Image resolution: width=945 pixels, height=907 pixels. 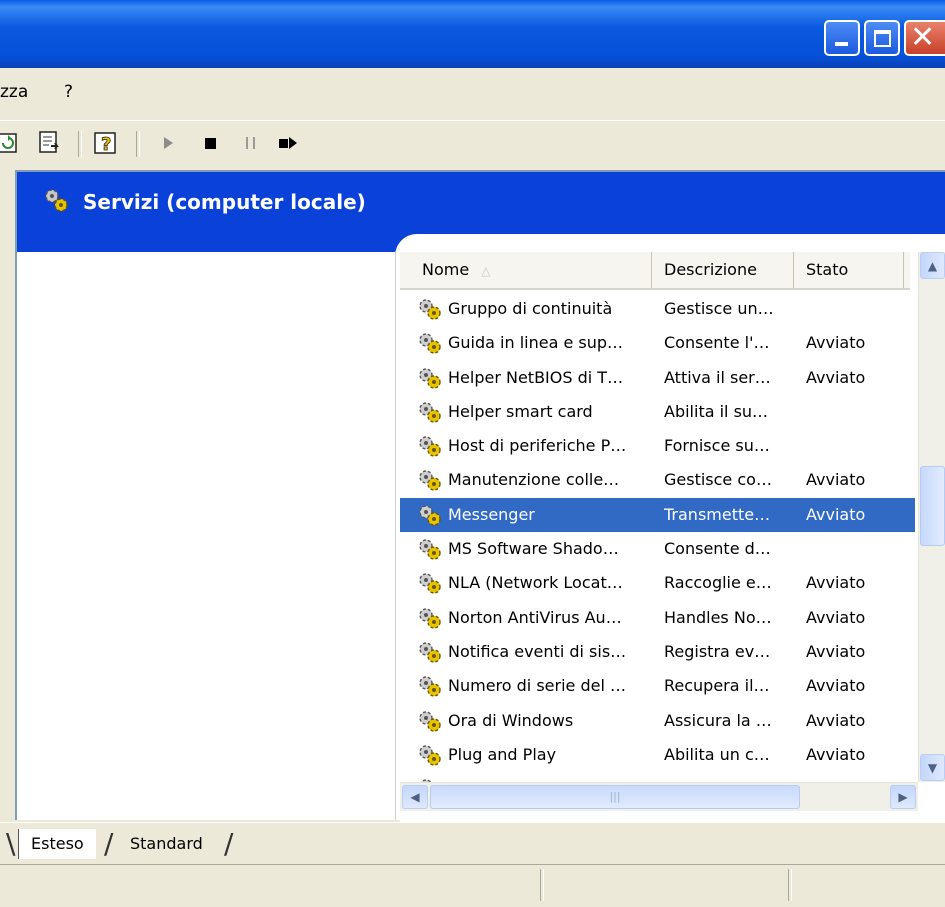 I want to click on list-item: Ora di Windows Assicura la … Avviato, so click(x=657, y=721).